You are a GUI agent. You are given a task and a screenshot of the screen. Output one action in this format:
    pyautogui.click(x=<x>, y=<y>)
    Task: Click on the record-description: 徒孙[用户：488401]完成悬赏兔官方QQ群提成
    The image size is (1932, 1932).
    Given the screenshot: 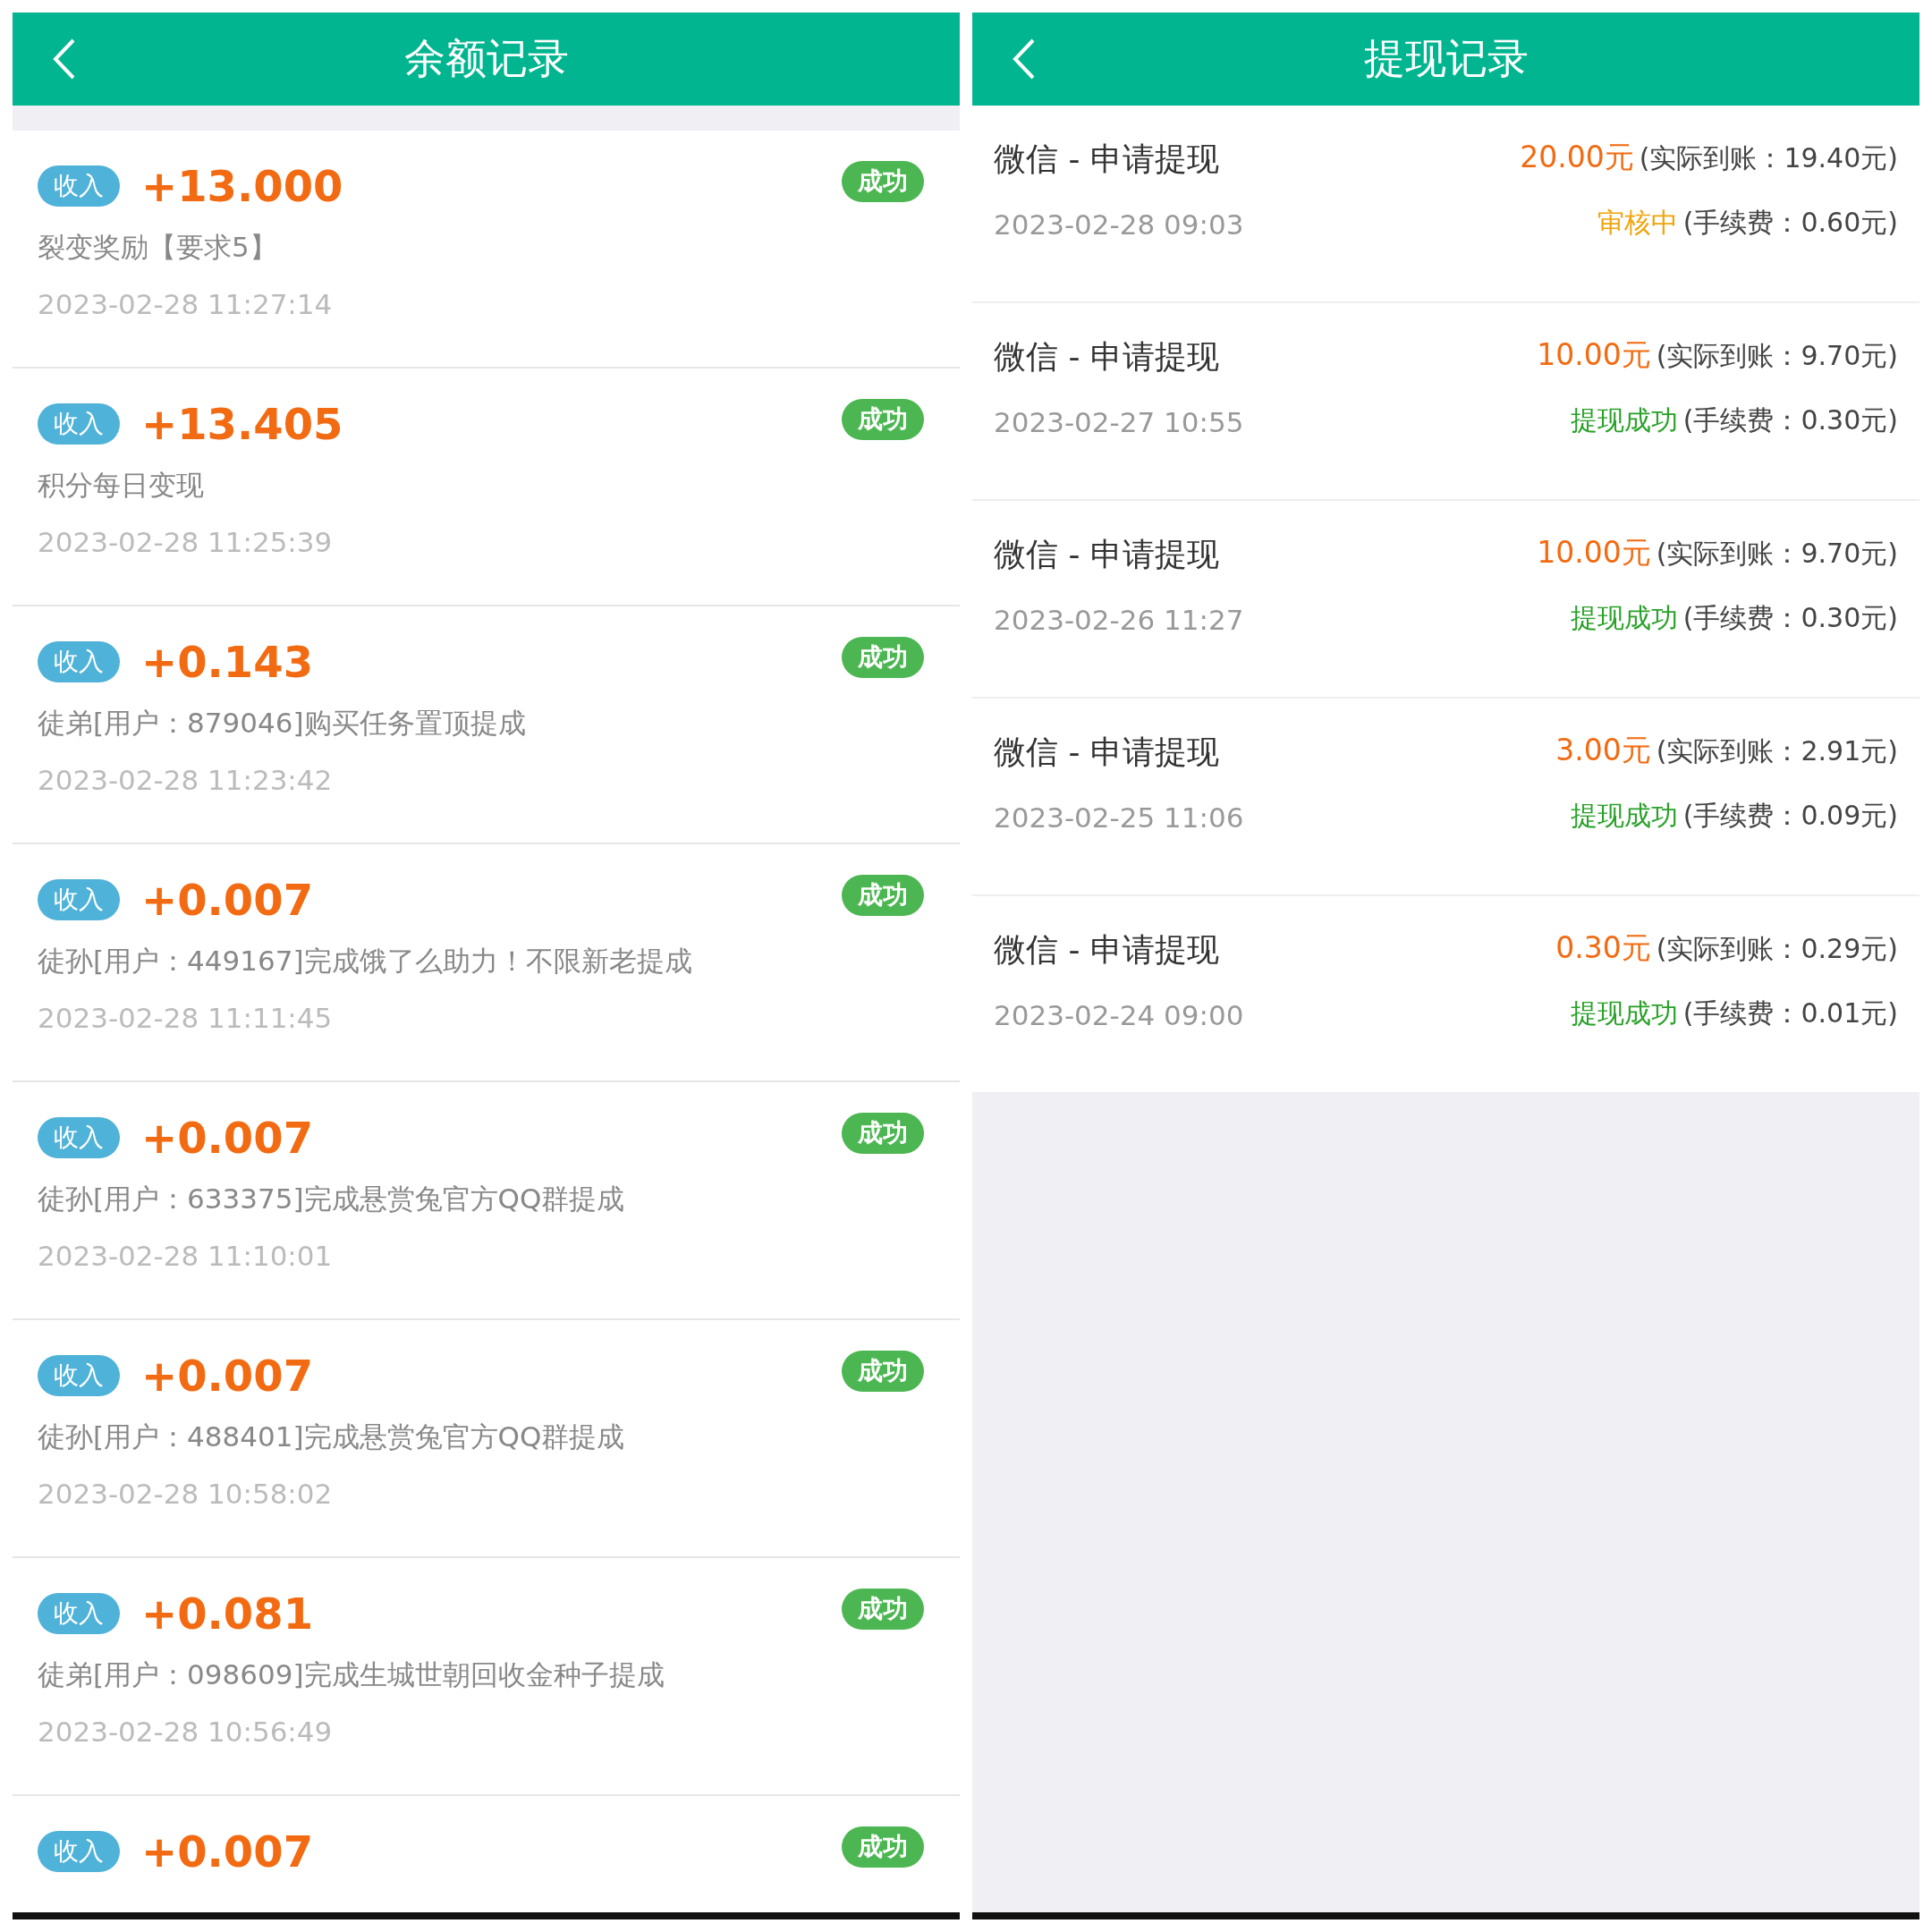 What is the action you would take?
    pyautogui.click(x=332, y=1436)
    